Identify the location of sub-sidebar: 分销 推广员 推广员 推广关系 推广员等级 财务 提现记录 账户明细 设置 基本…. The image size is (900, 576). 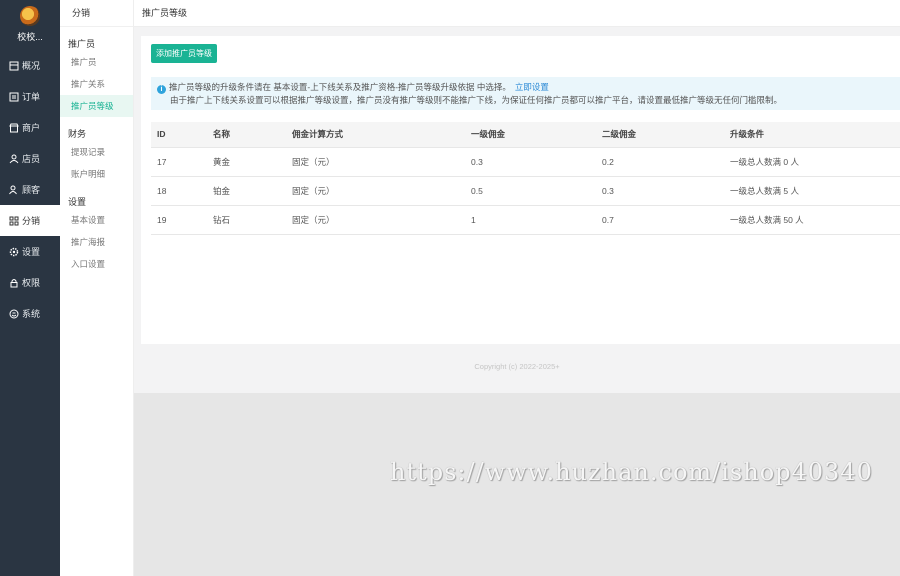
(97, 288).